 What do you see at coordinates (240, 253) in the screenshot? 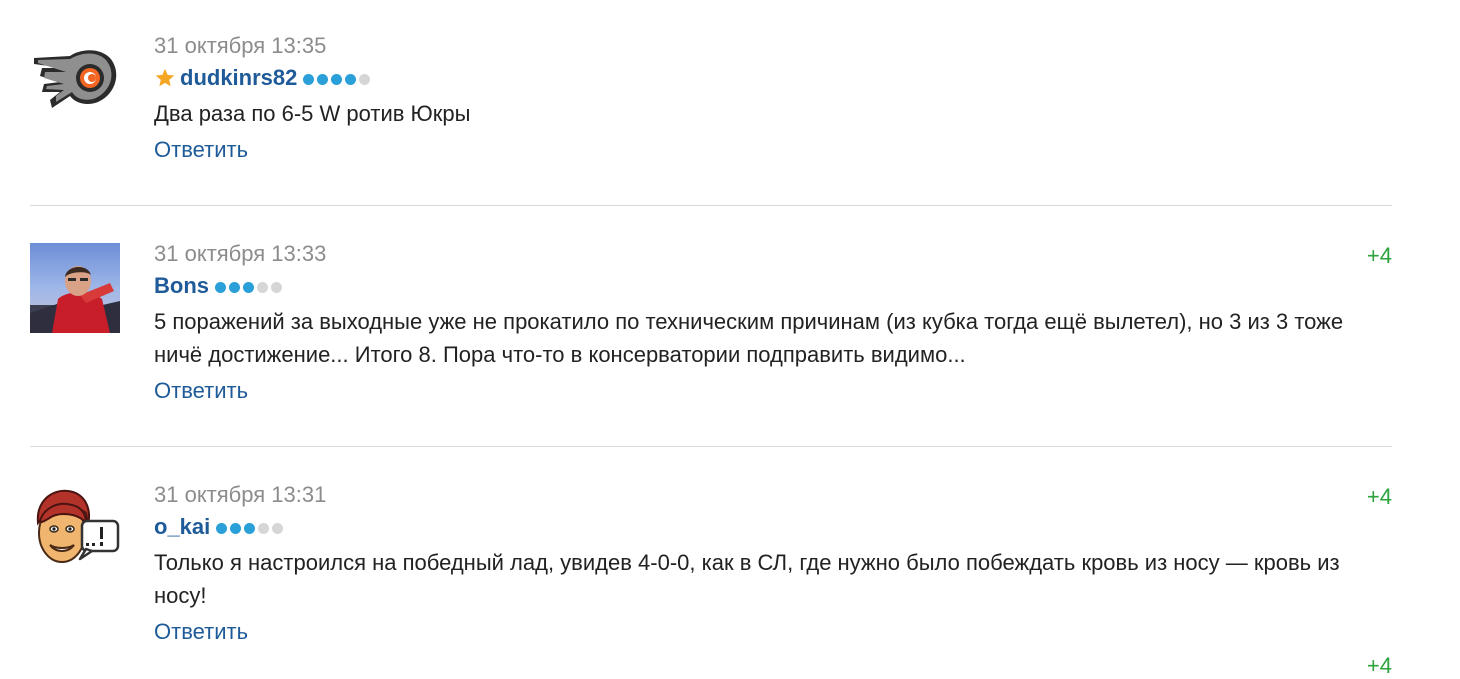
I see `comment-date: 31 октября 13:33` at bounding box center [240, 253].